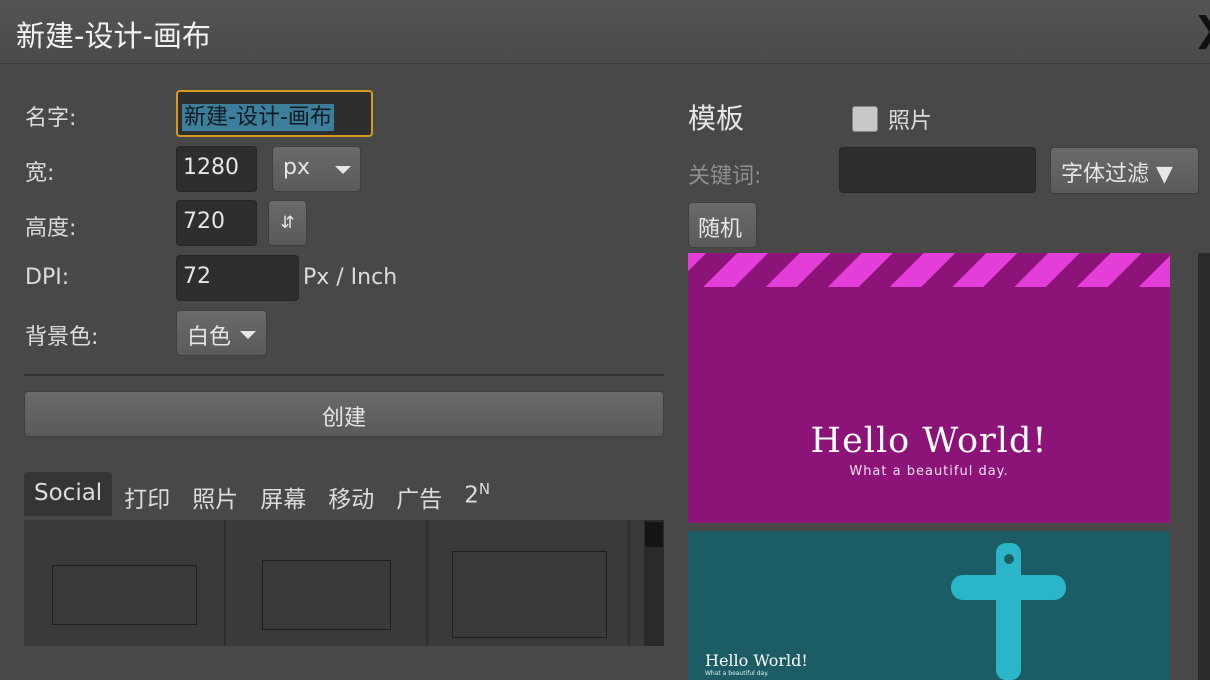  Describe the element at coordinates (316, 169) in the screenshot. I see `unit-dropdown: px` at that location.